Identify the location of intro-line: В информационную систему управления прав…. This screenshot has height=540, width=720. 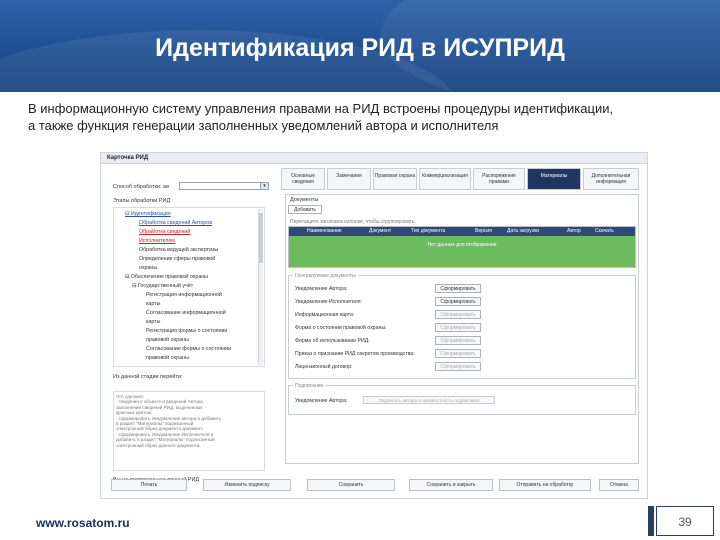
(321, 108).